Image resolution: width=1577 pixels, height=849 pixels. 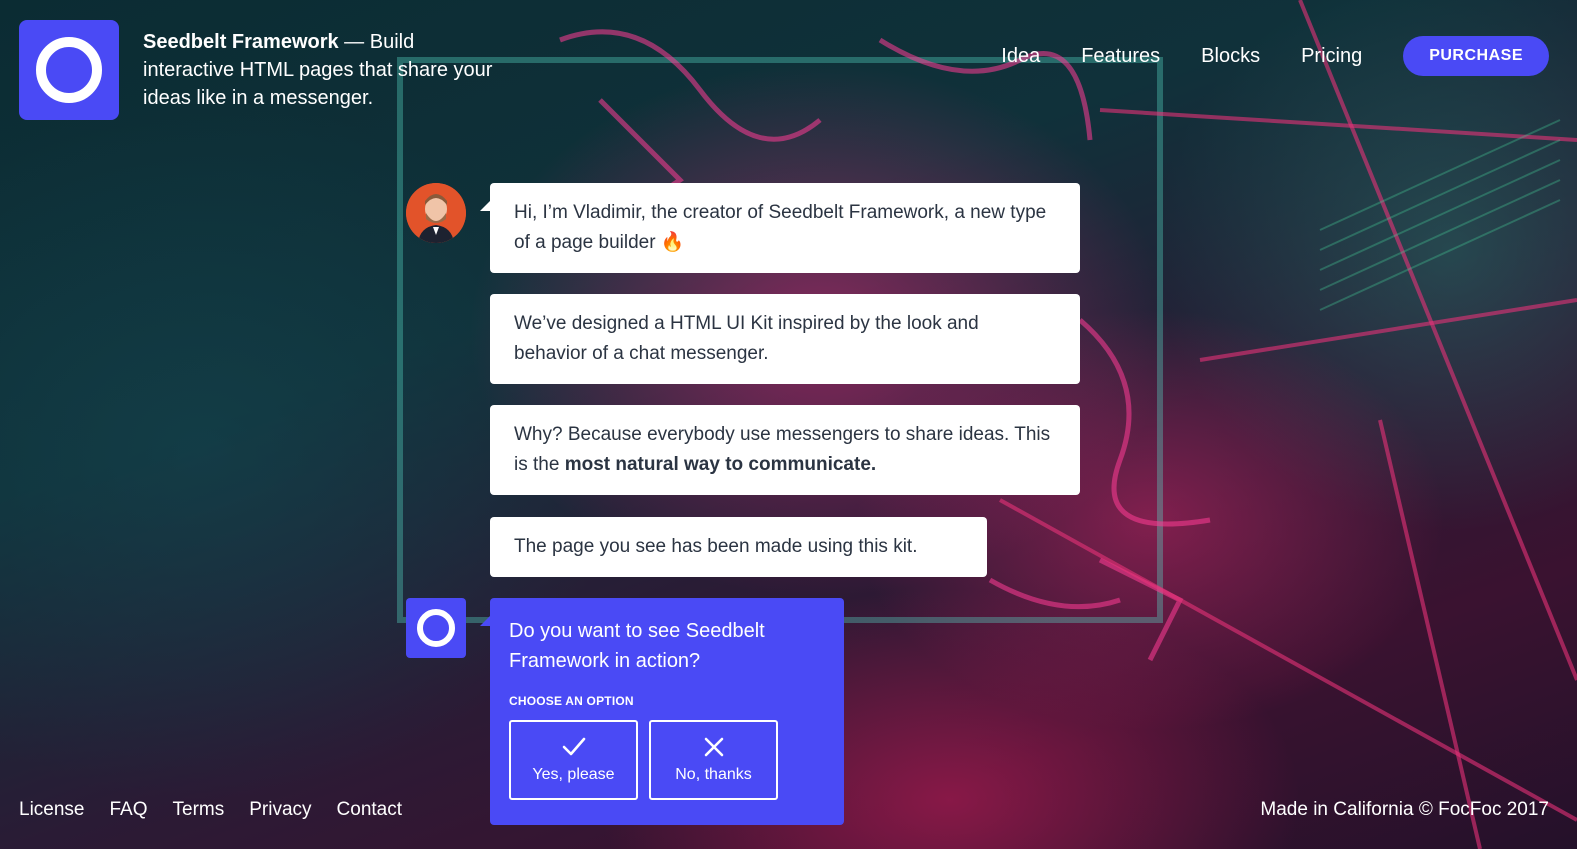 I want to click on yes-please-button: Yes, please, so click(x=573, y=760).